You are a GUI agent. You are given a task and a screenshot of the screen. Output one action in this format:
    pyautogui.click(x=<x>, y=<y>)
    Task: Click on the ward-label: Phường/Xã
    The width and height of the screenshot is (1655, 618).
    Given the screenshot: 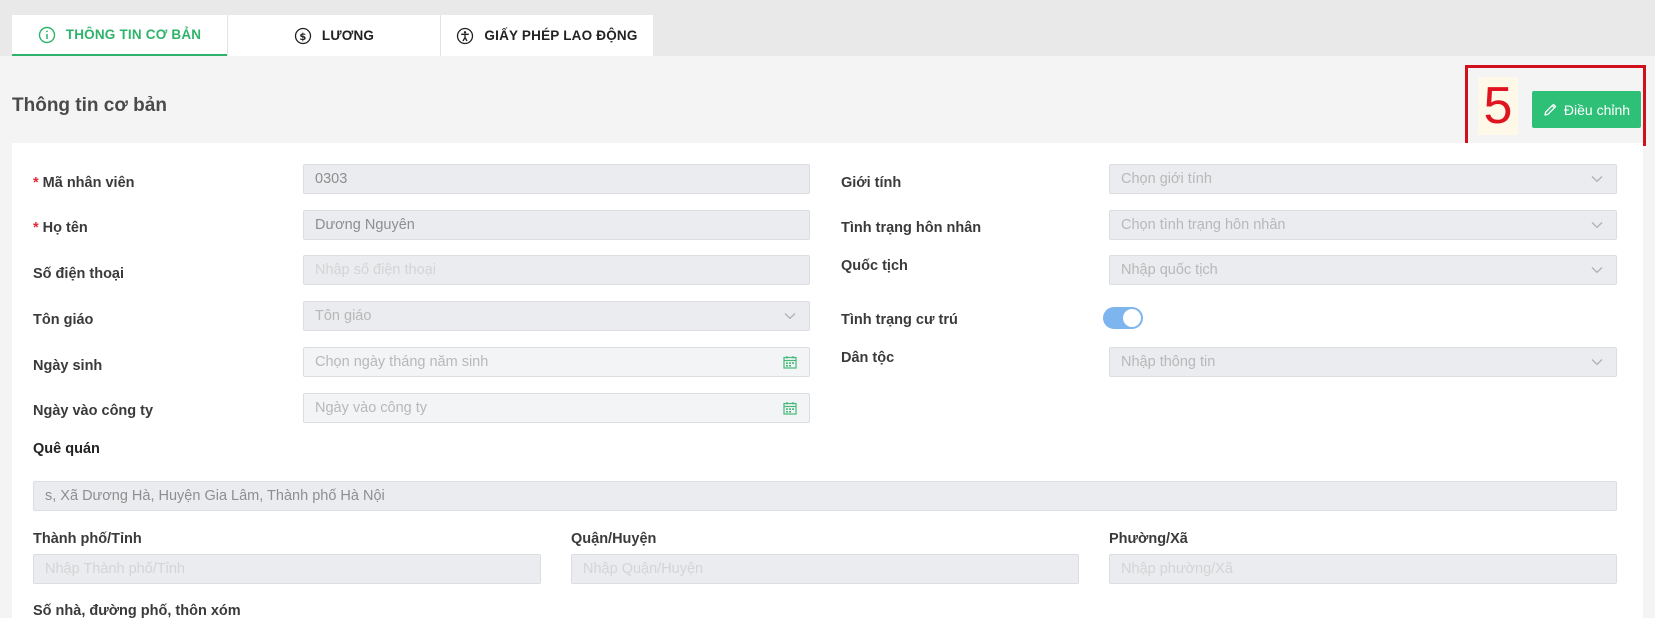 What is the action you would take?
    pyautogui.click(x=1148, y=539)
    